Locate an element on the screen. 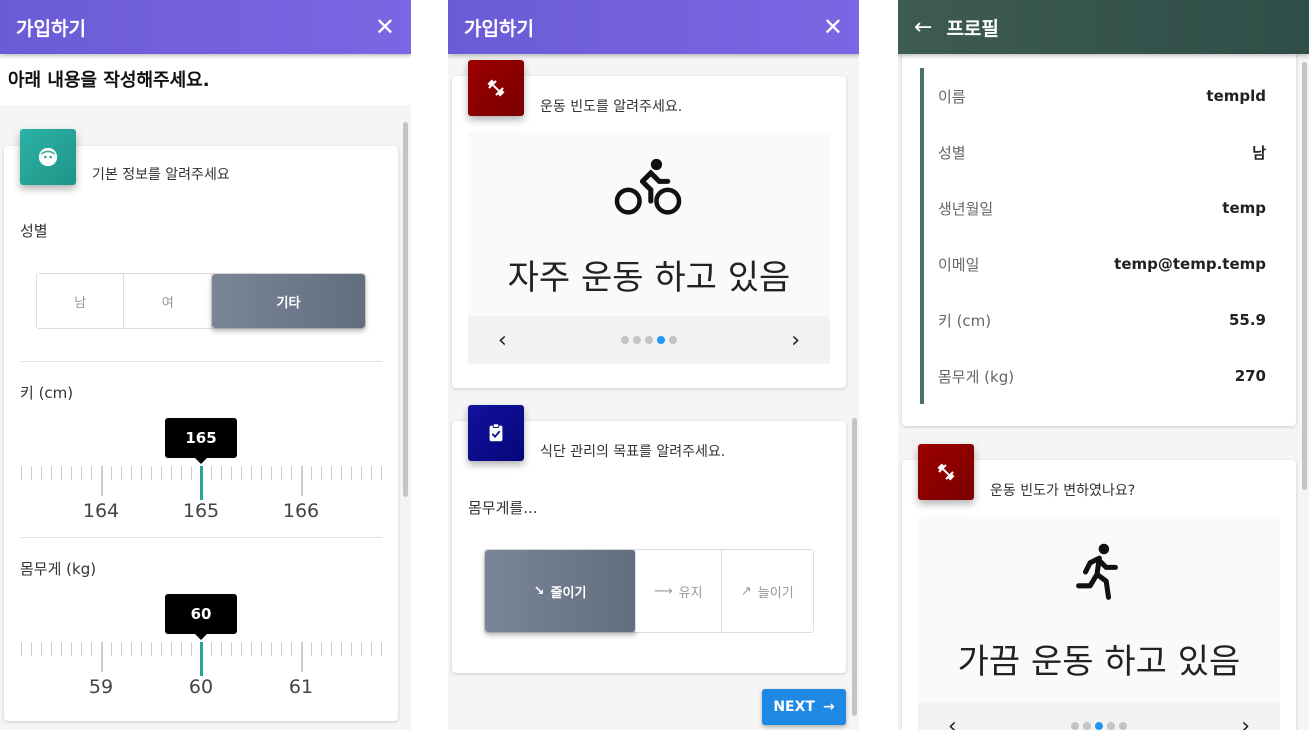  profile-info-row: 생년월일 temp is located at coordinates (1100, 208).